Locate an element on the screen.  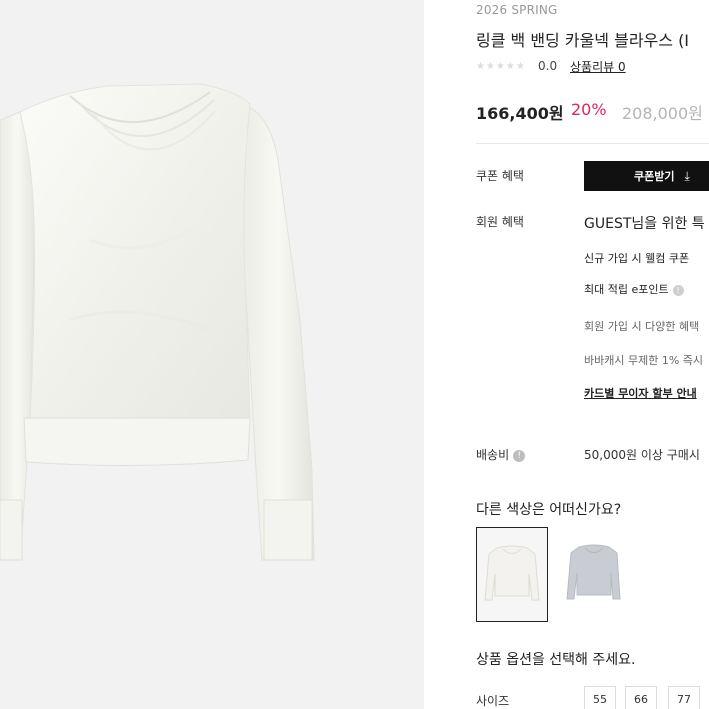
season-label: 2026 SPRING is located at coordinates (517, 10).